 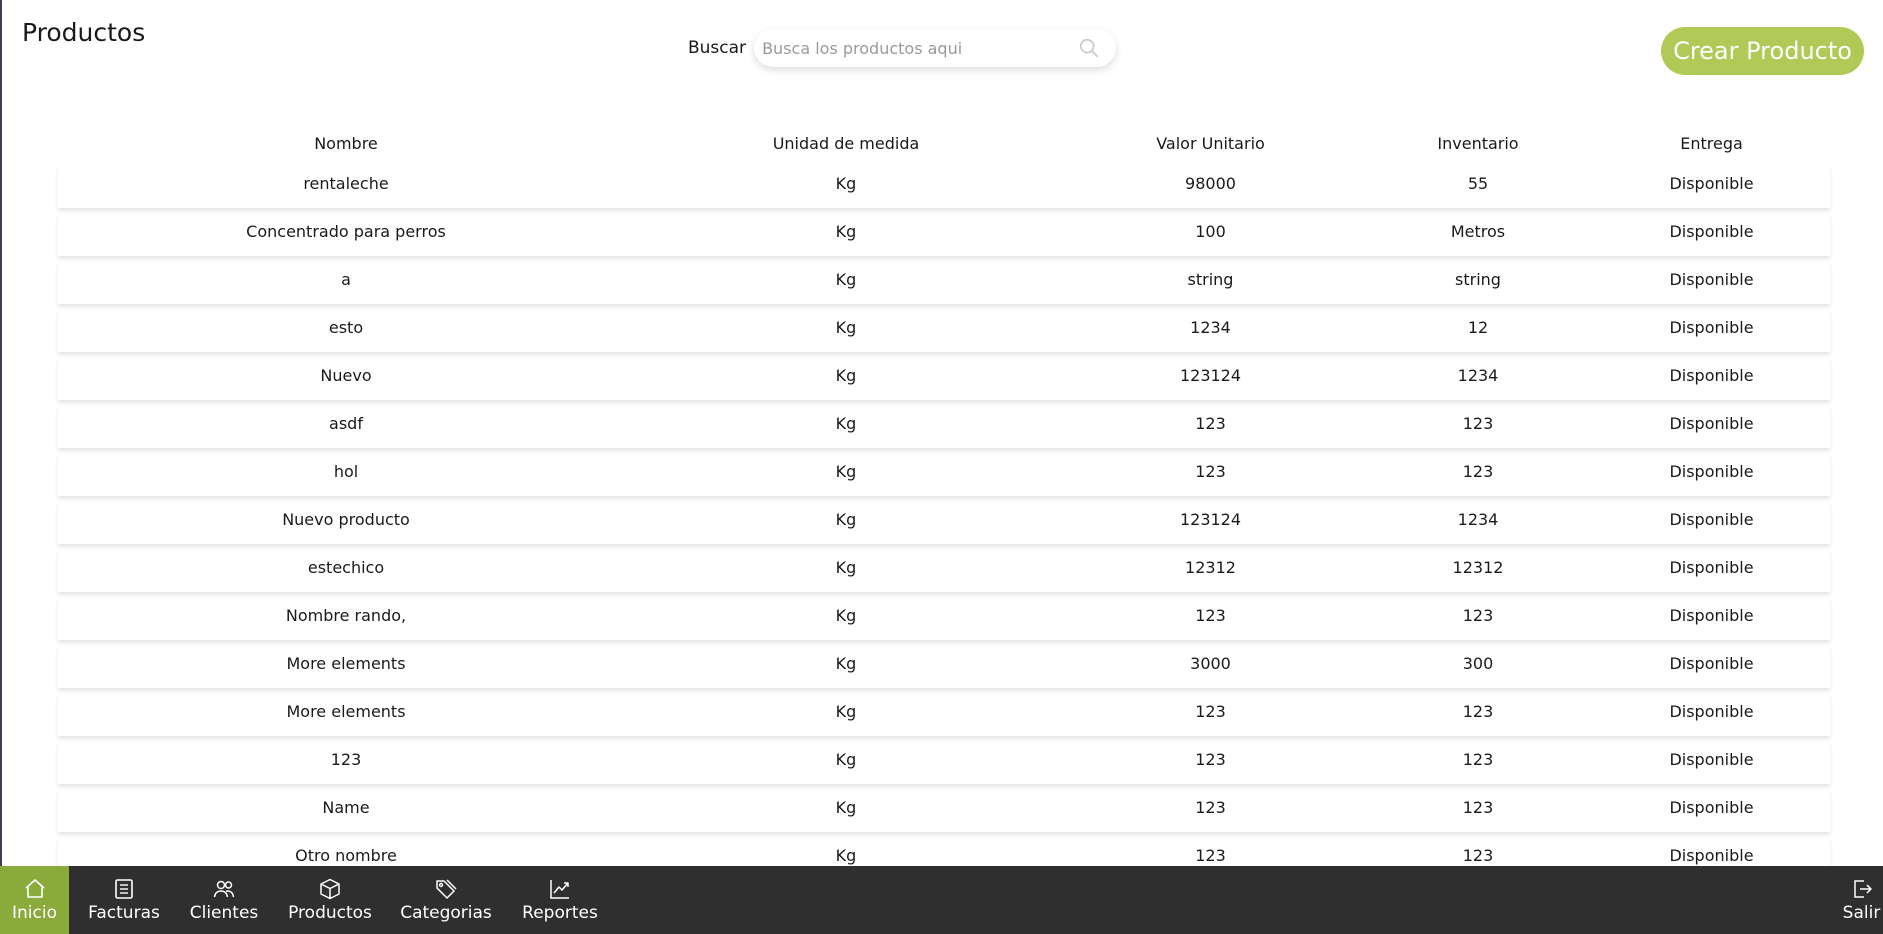 I want to click on column-header-inventario: Inventario, so click(x=1478, y=143).